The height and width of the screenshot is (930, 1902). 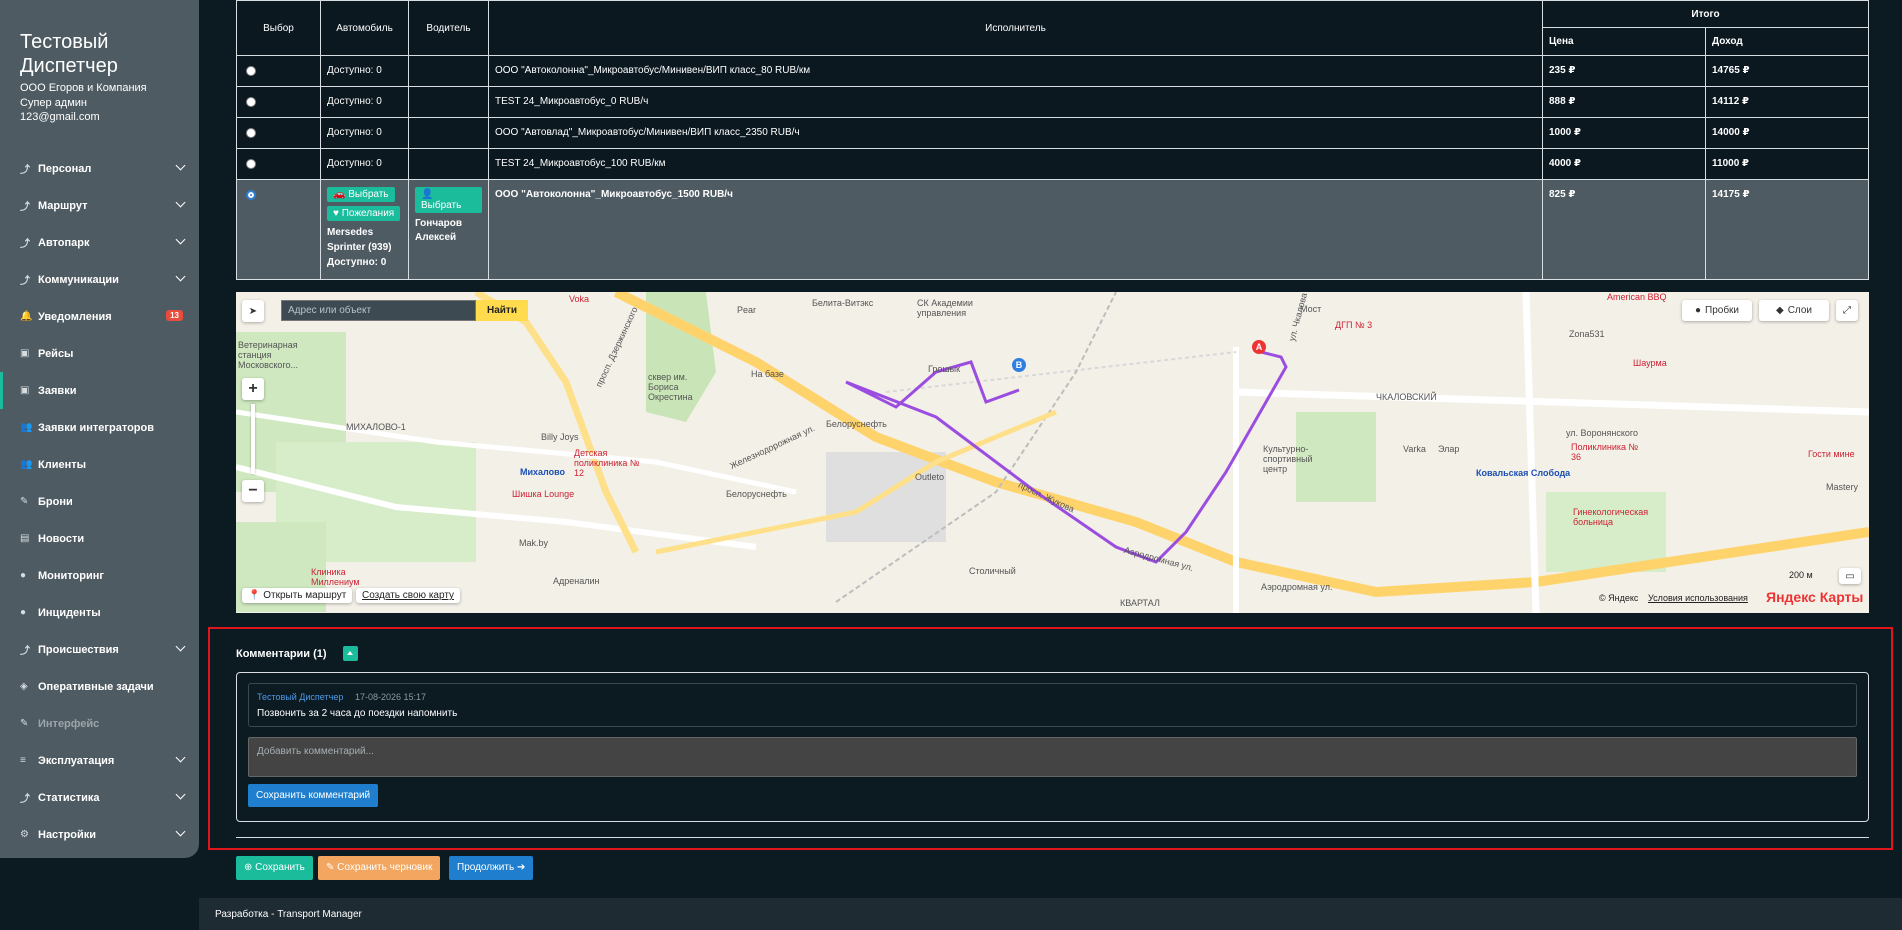 What do you see at coordinates (1847, 310) in the screenshot?
I see `fullscreen-icon: ⤢` at bounding box center [1847, 310].